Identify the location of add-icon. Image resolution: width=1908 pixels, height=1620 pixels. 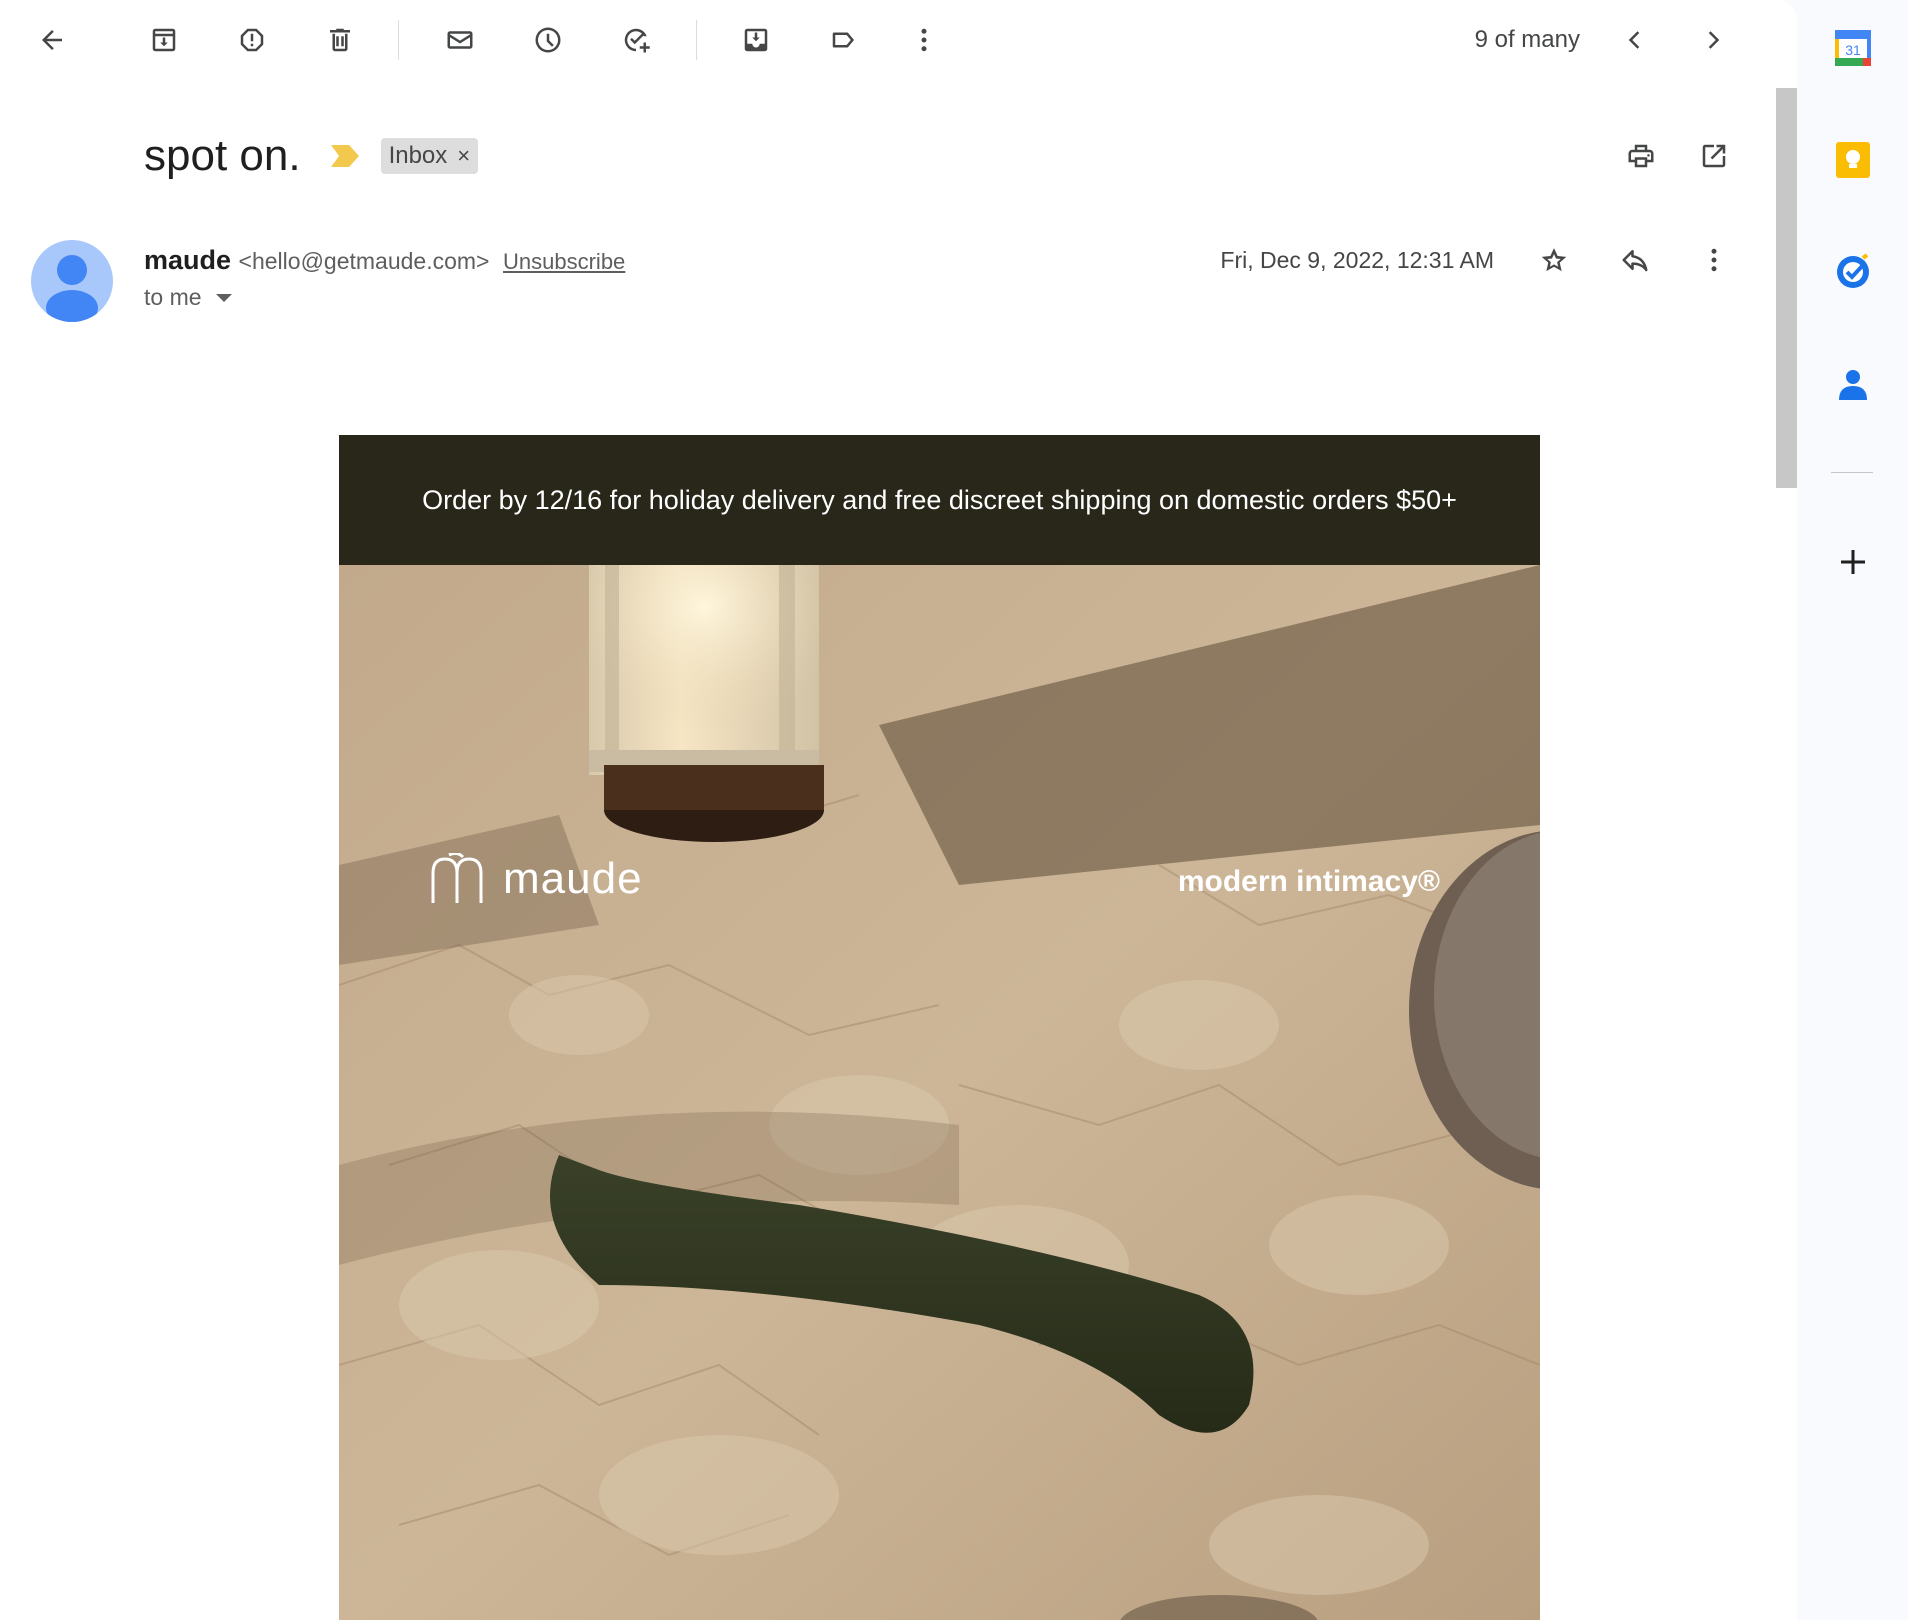
(1853, 562).